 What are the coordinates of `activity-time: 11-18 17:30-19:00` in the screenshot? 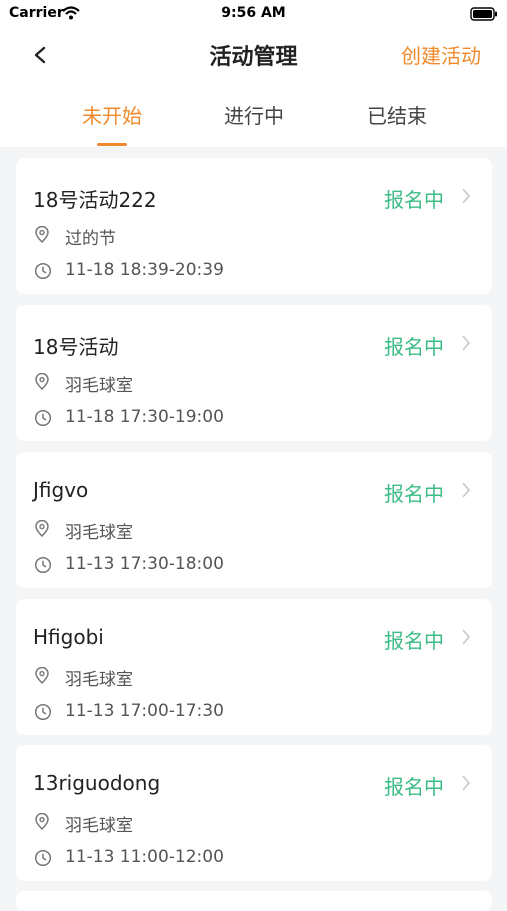 It's located at (144, 417).